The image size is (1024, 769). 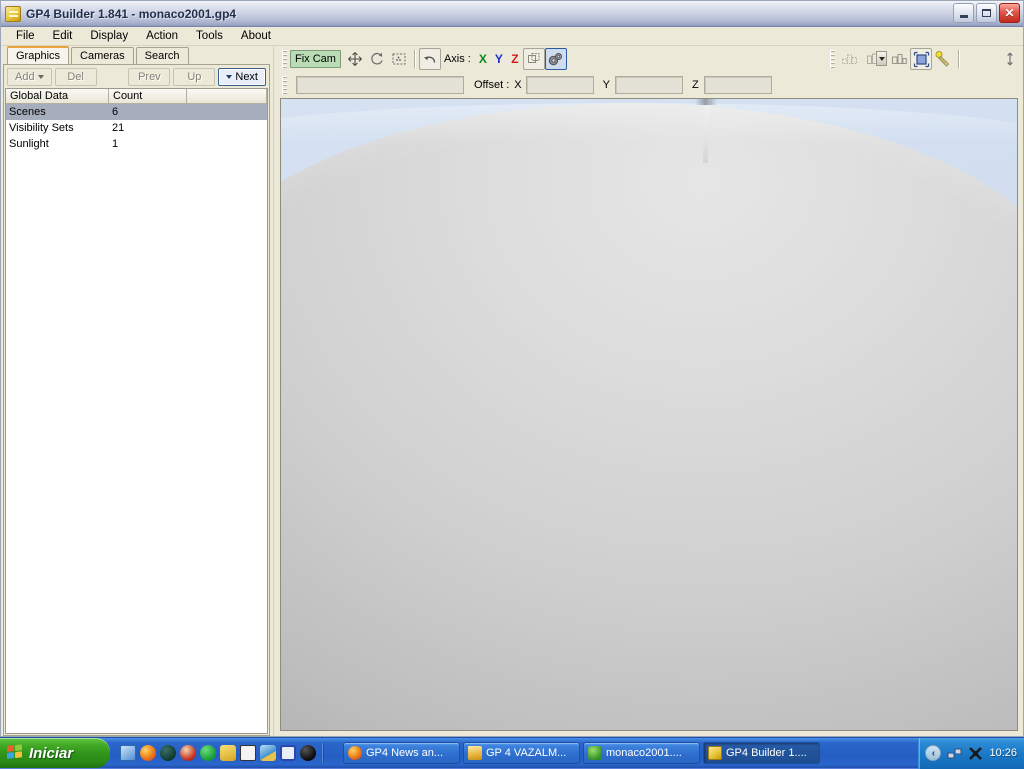 What do you see at coordinates (355, 59) in the screenshot?
I see `move-tool-icon` at bounding box center [355, 59].